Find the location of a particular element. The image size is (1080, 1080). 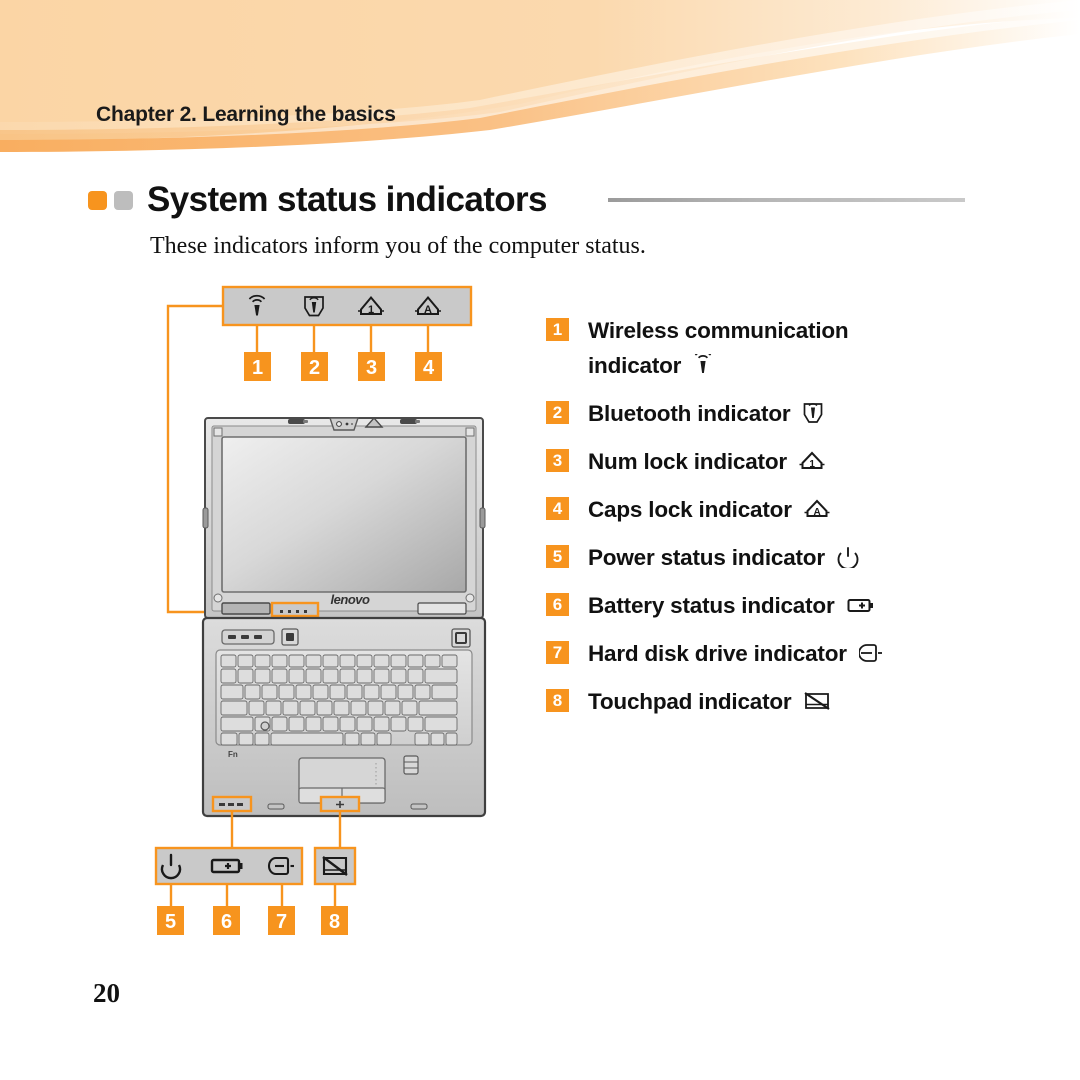

bottom-indicator-panel is located at coordinates (255, 866).